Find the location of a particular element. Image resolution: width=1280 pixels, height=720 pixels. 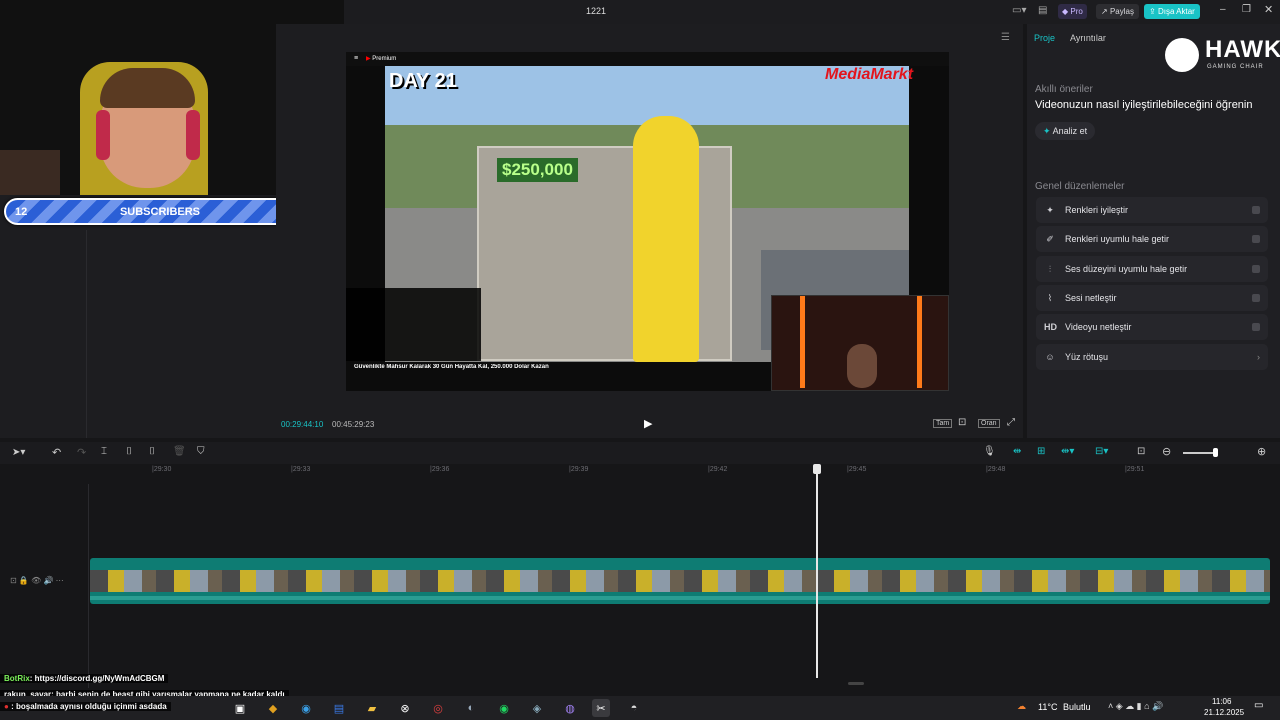

zoom-slider is located at coordinates (1200, 453).